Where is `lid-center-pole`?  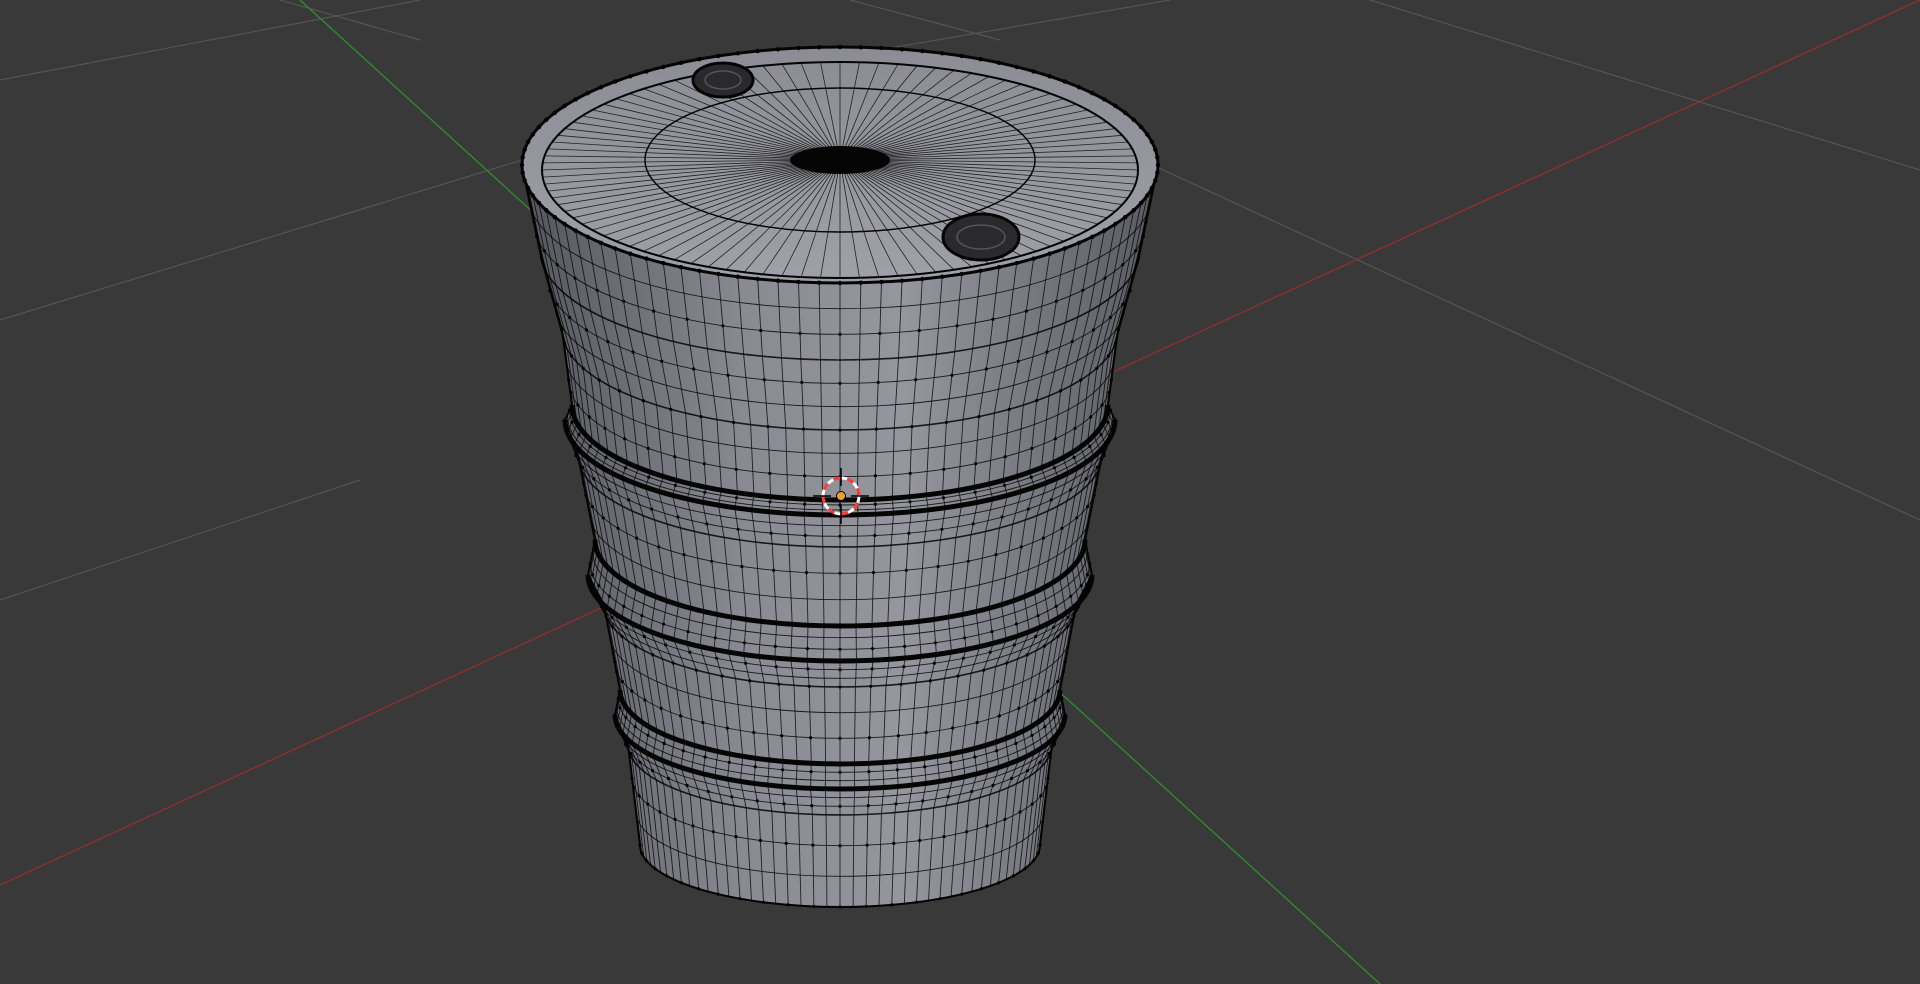 lid-center-pole is located at coordinates (840, 160).